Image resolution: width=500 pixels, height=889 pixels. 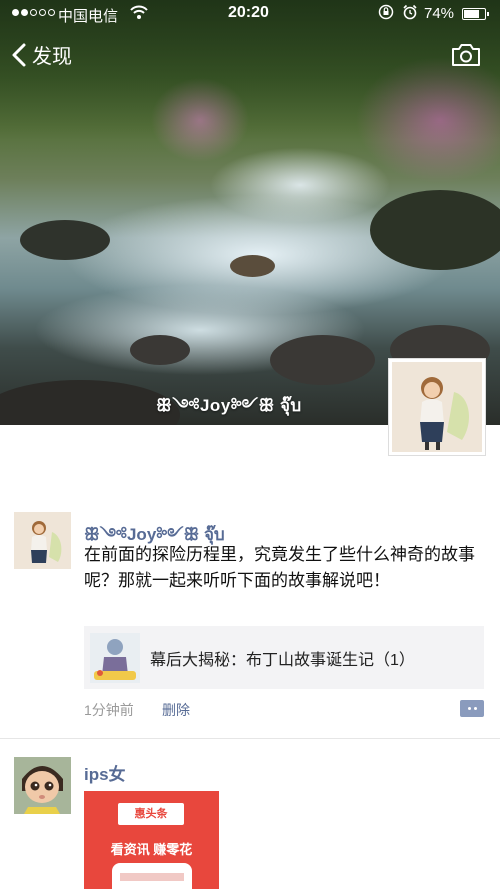 I want to click on phone-illustration, so click(x=152, y=876).